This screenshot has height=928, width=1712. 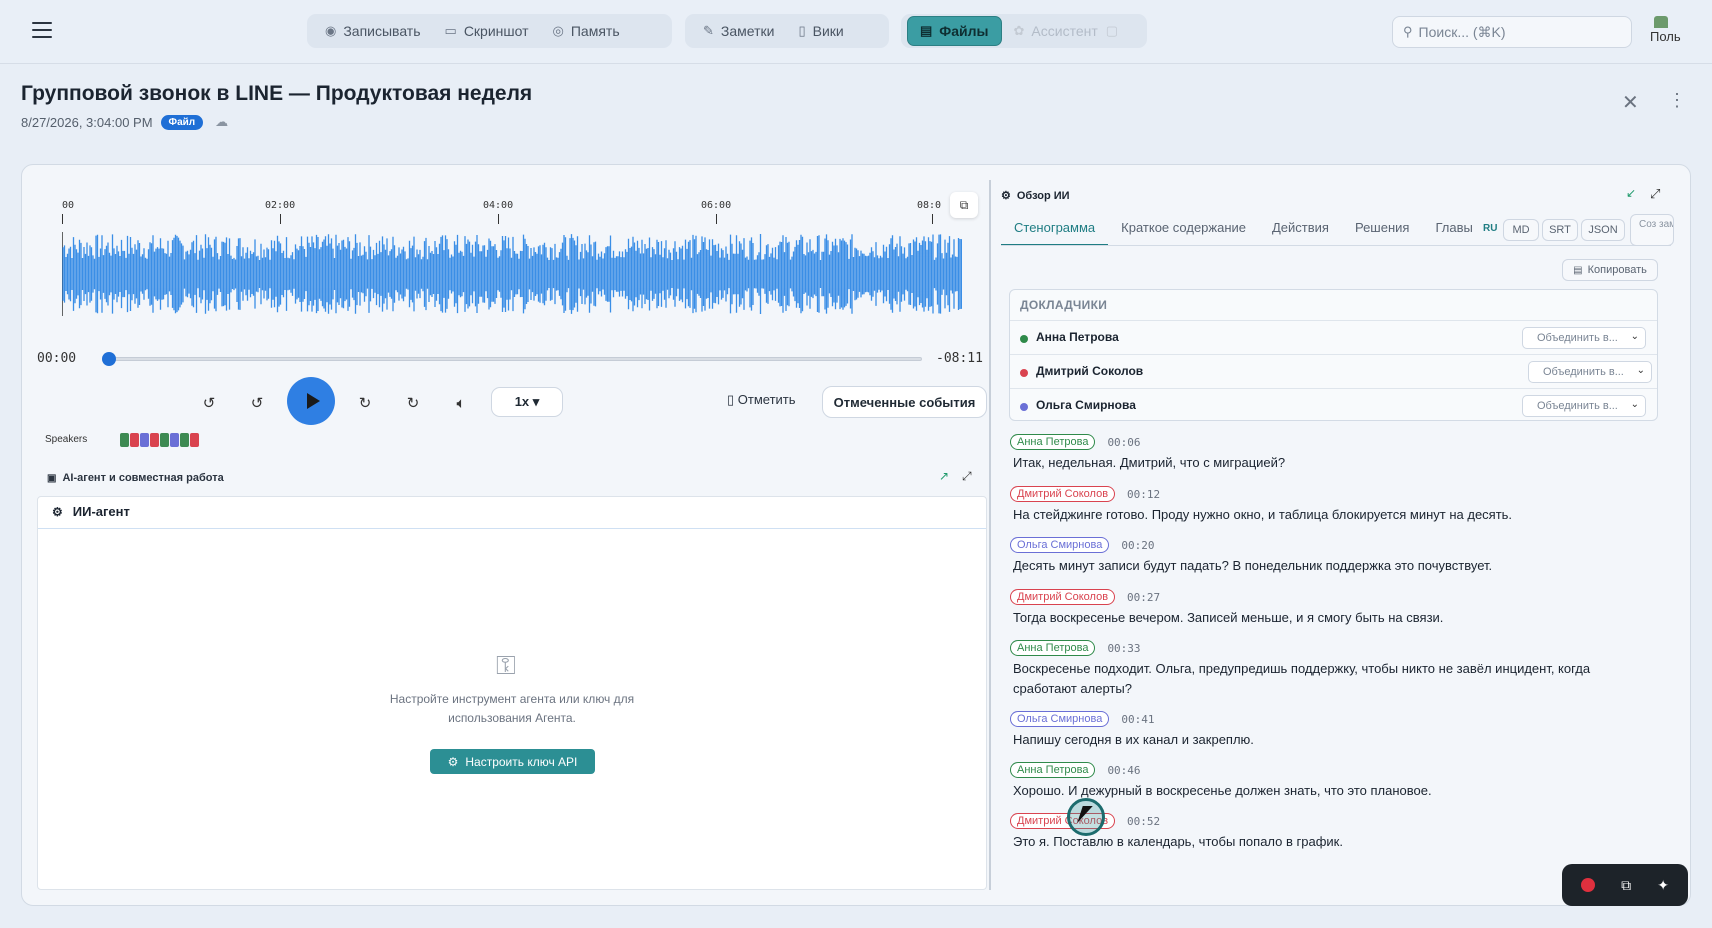 What do you see at coordinates (1137, 545) in the screenshot?
I see `utterance-timestamp: 00:20` at bounding box center [1137, 545].